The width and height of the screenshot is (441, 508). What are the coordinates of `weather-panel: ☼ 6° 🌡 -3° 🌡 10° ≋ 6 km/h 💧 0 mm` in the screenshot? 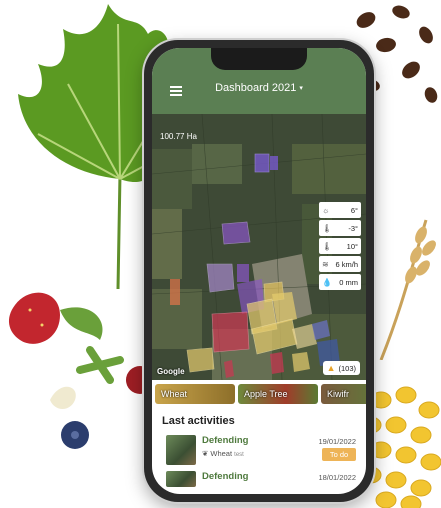 It's located at (340, 246).